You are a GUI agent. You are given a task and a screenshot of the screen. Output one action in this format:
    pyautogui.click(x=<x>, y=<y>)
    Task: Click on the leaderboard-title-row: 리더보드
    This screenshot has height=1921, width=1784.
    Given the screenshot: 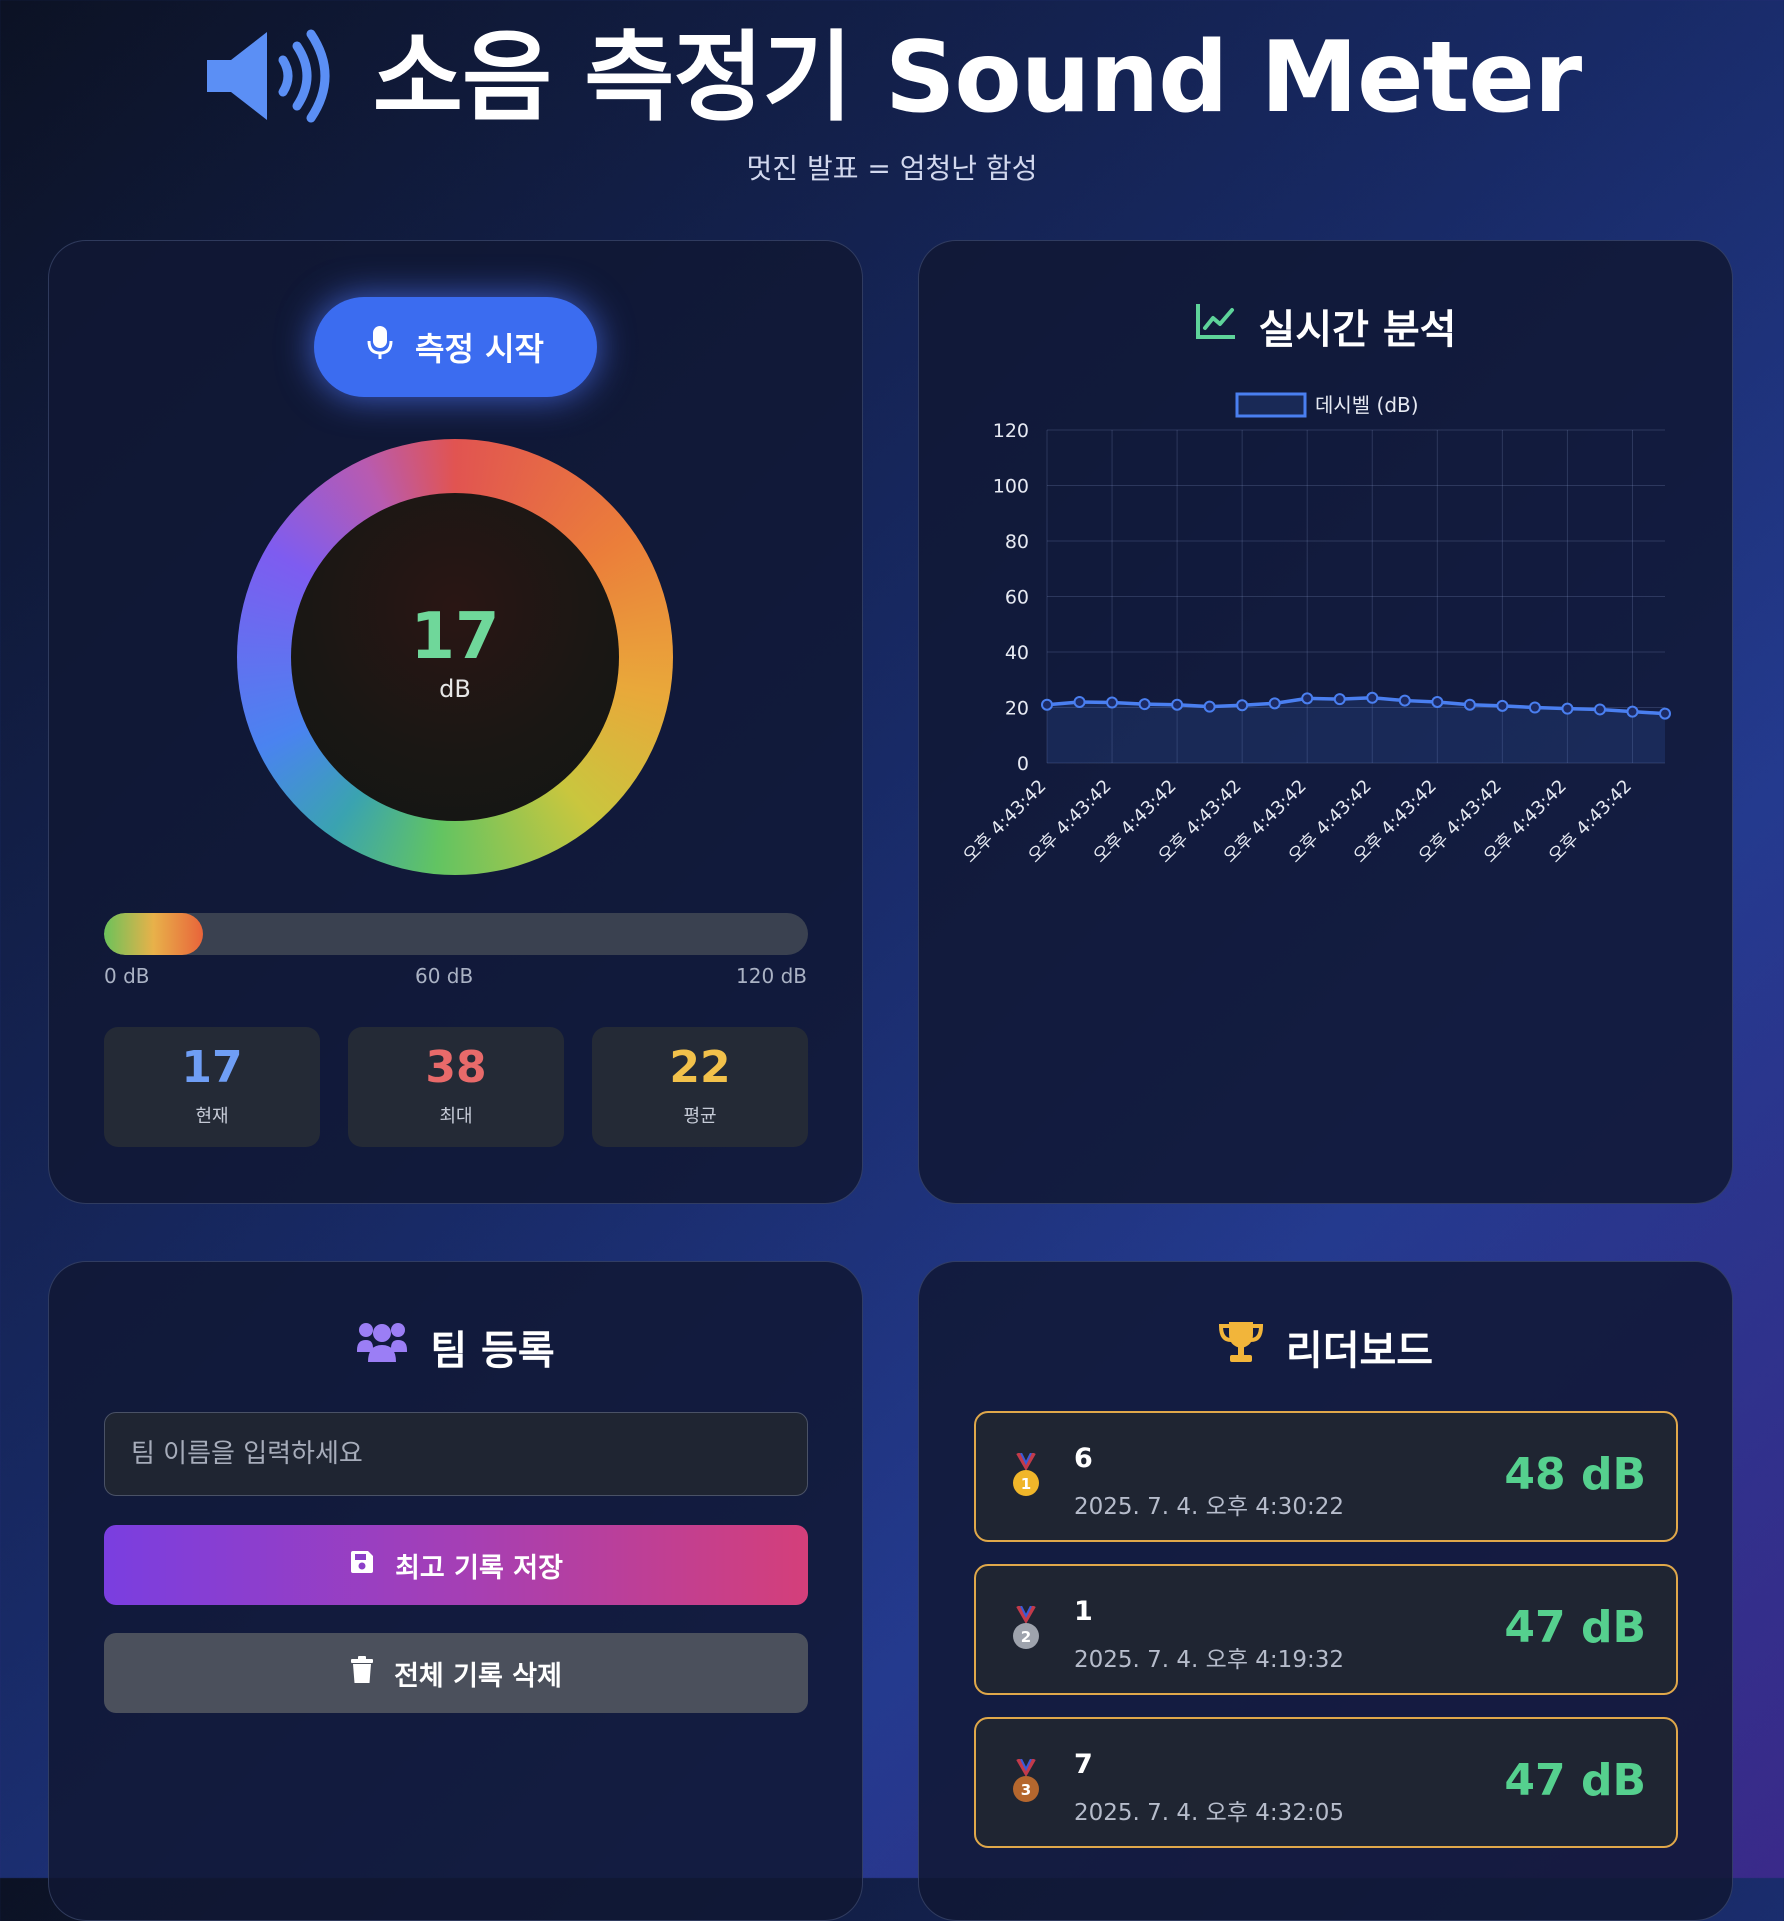 What is the action you would take?
    pyautogui.click(x=1325, y=1347)
    